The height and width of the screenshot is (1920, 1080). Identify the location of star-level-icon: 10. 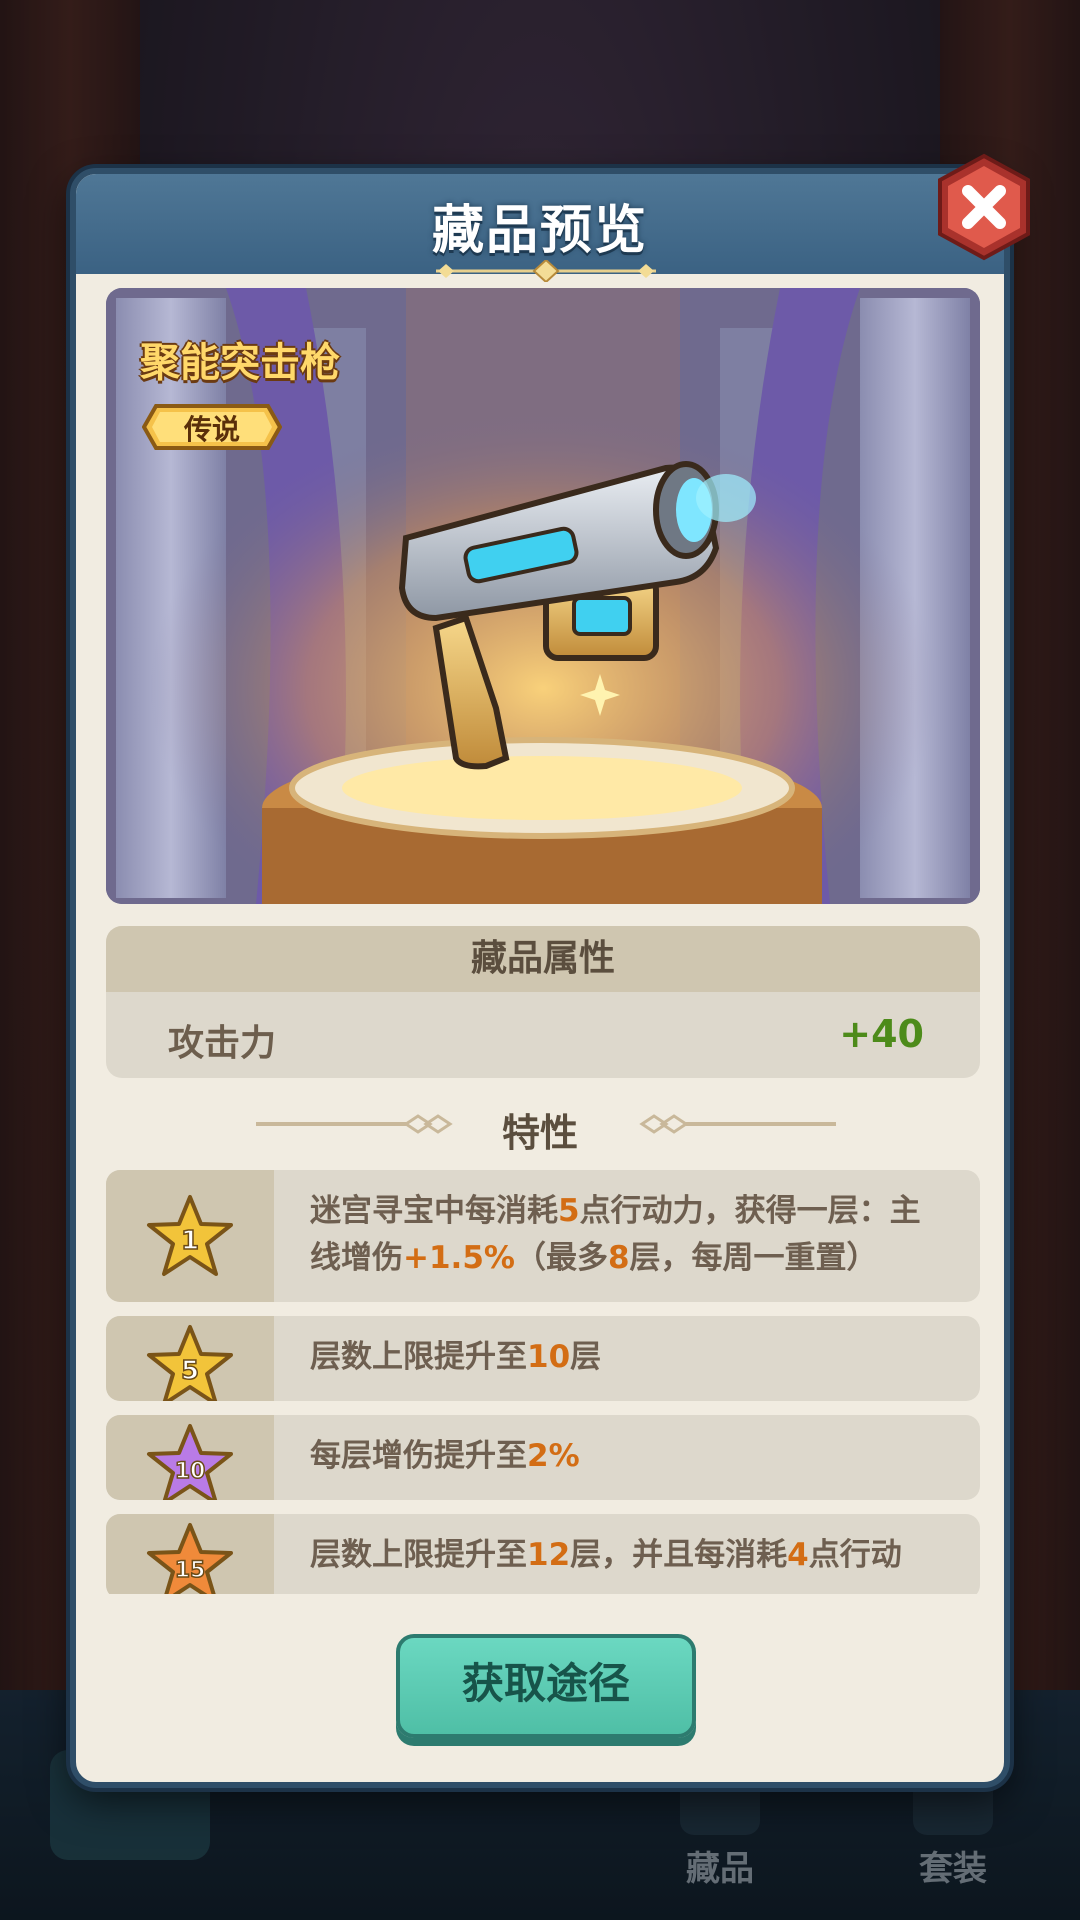
(190, 1462).